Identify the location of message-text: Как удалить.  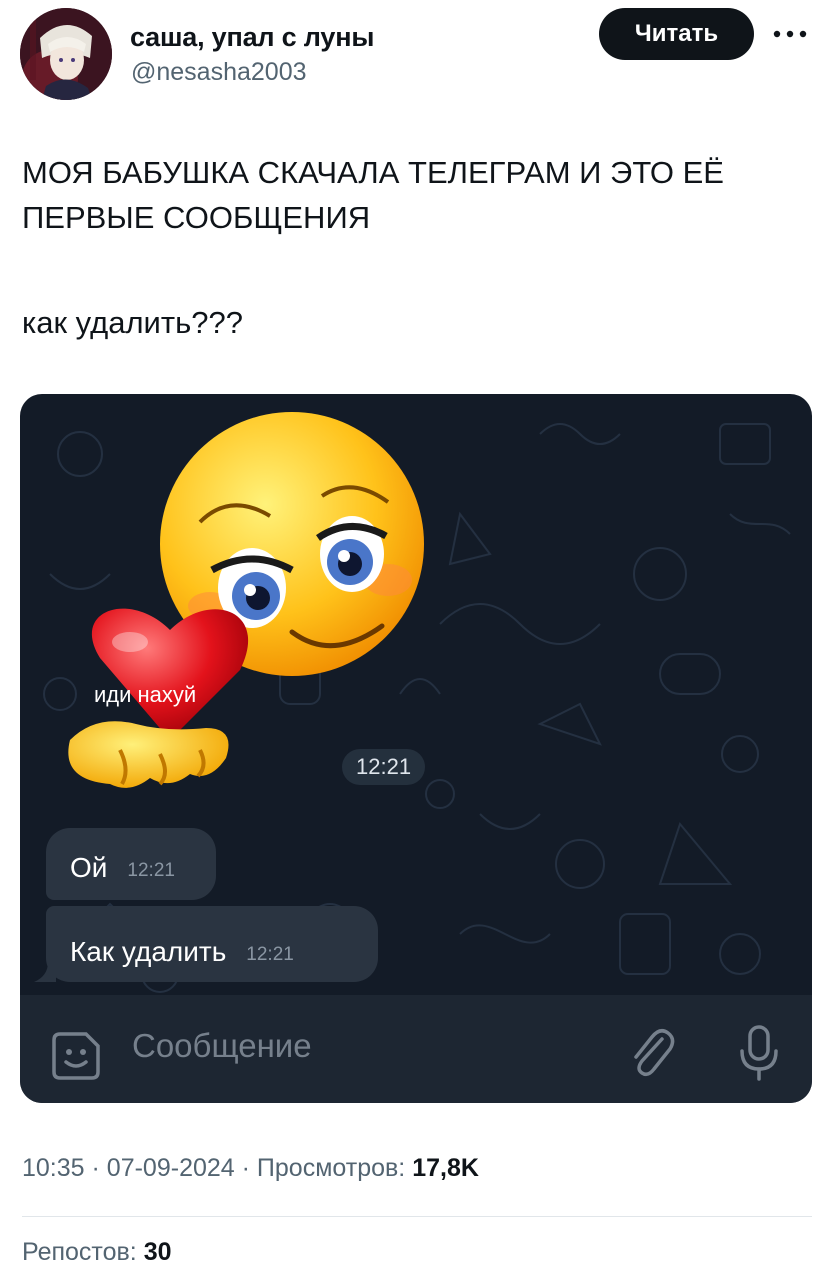
(148, 951).